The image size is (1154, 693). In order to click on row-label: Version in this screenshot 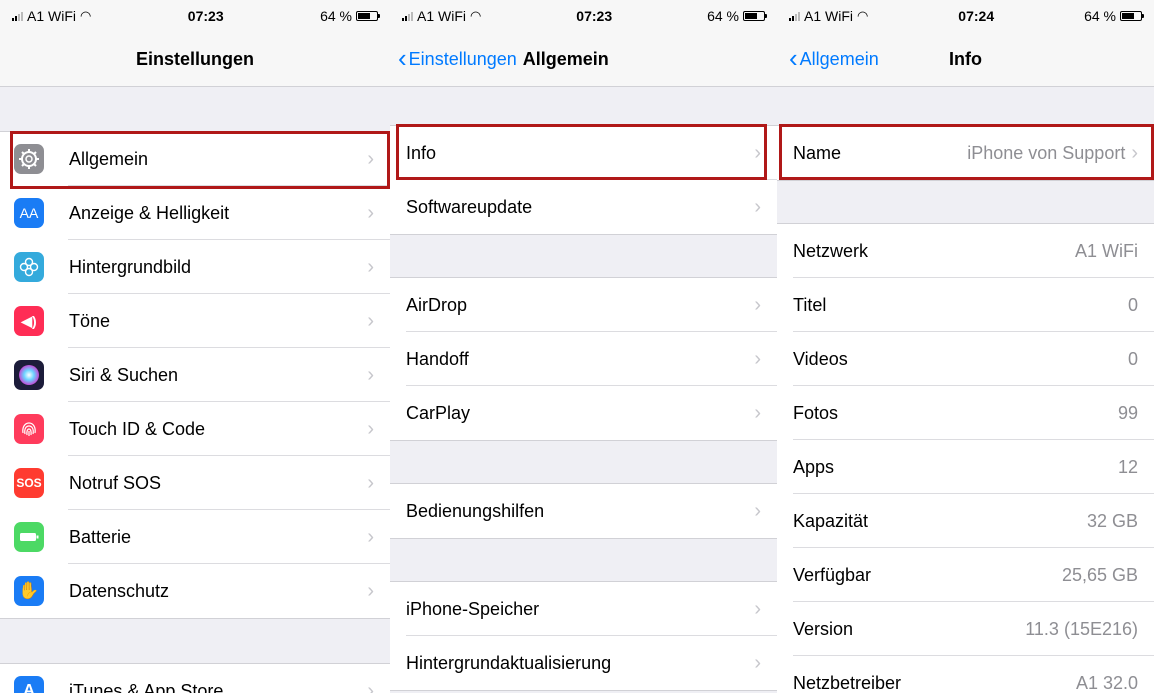, I will do `click(823, 628)`.